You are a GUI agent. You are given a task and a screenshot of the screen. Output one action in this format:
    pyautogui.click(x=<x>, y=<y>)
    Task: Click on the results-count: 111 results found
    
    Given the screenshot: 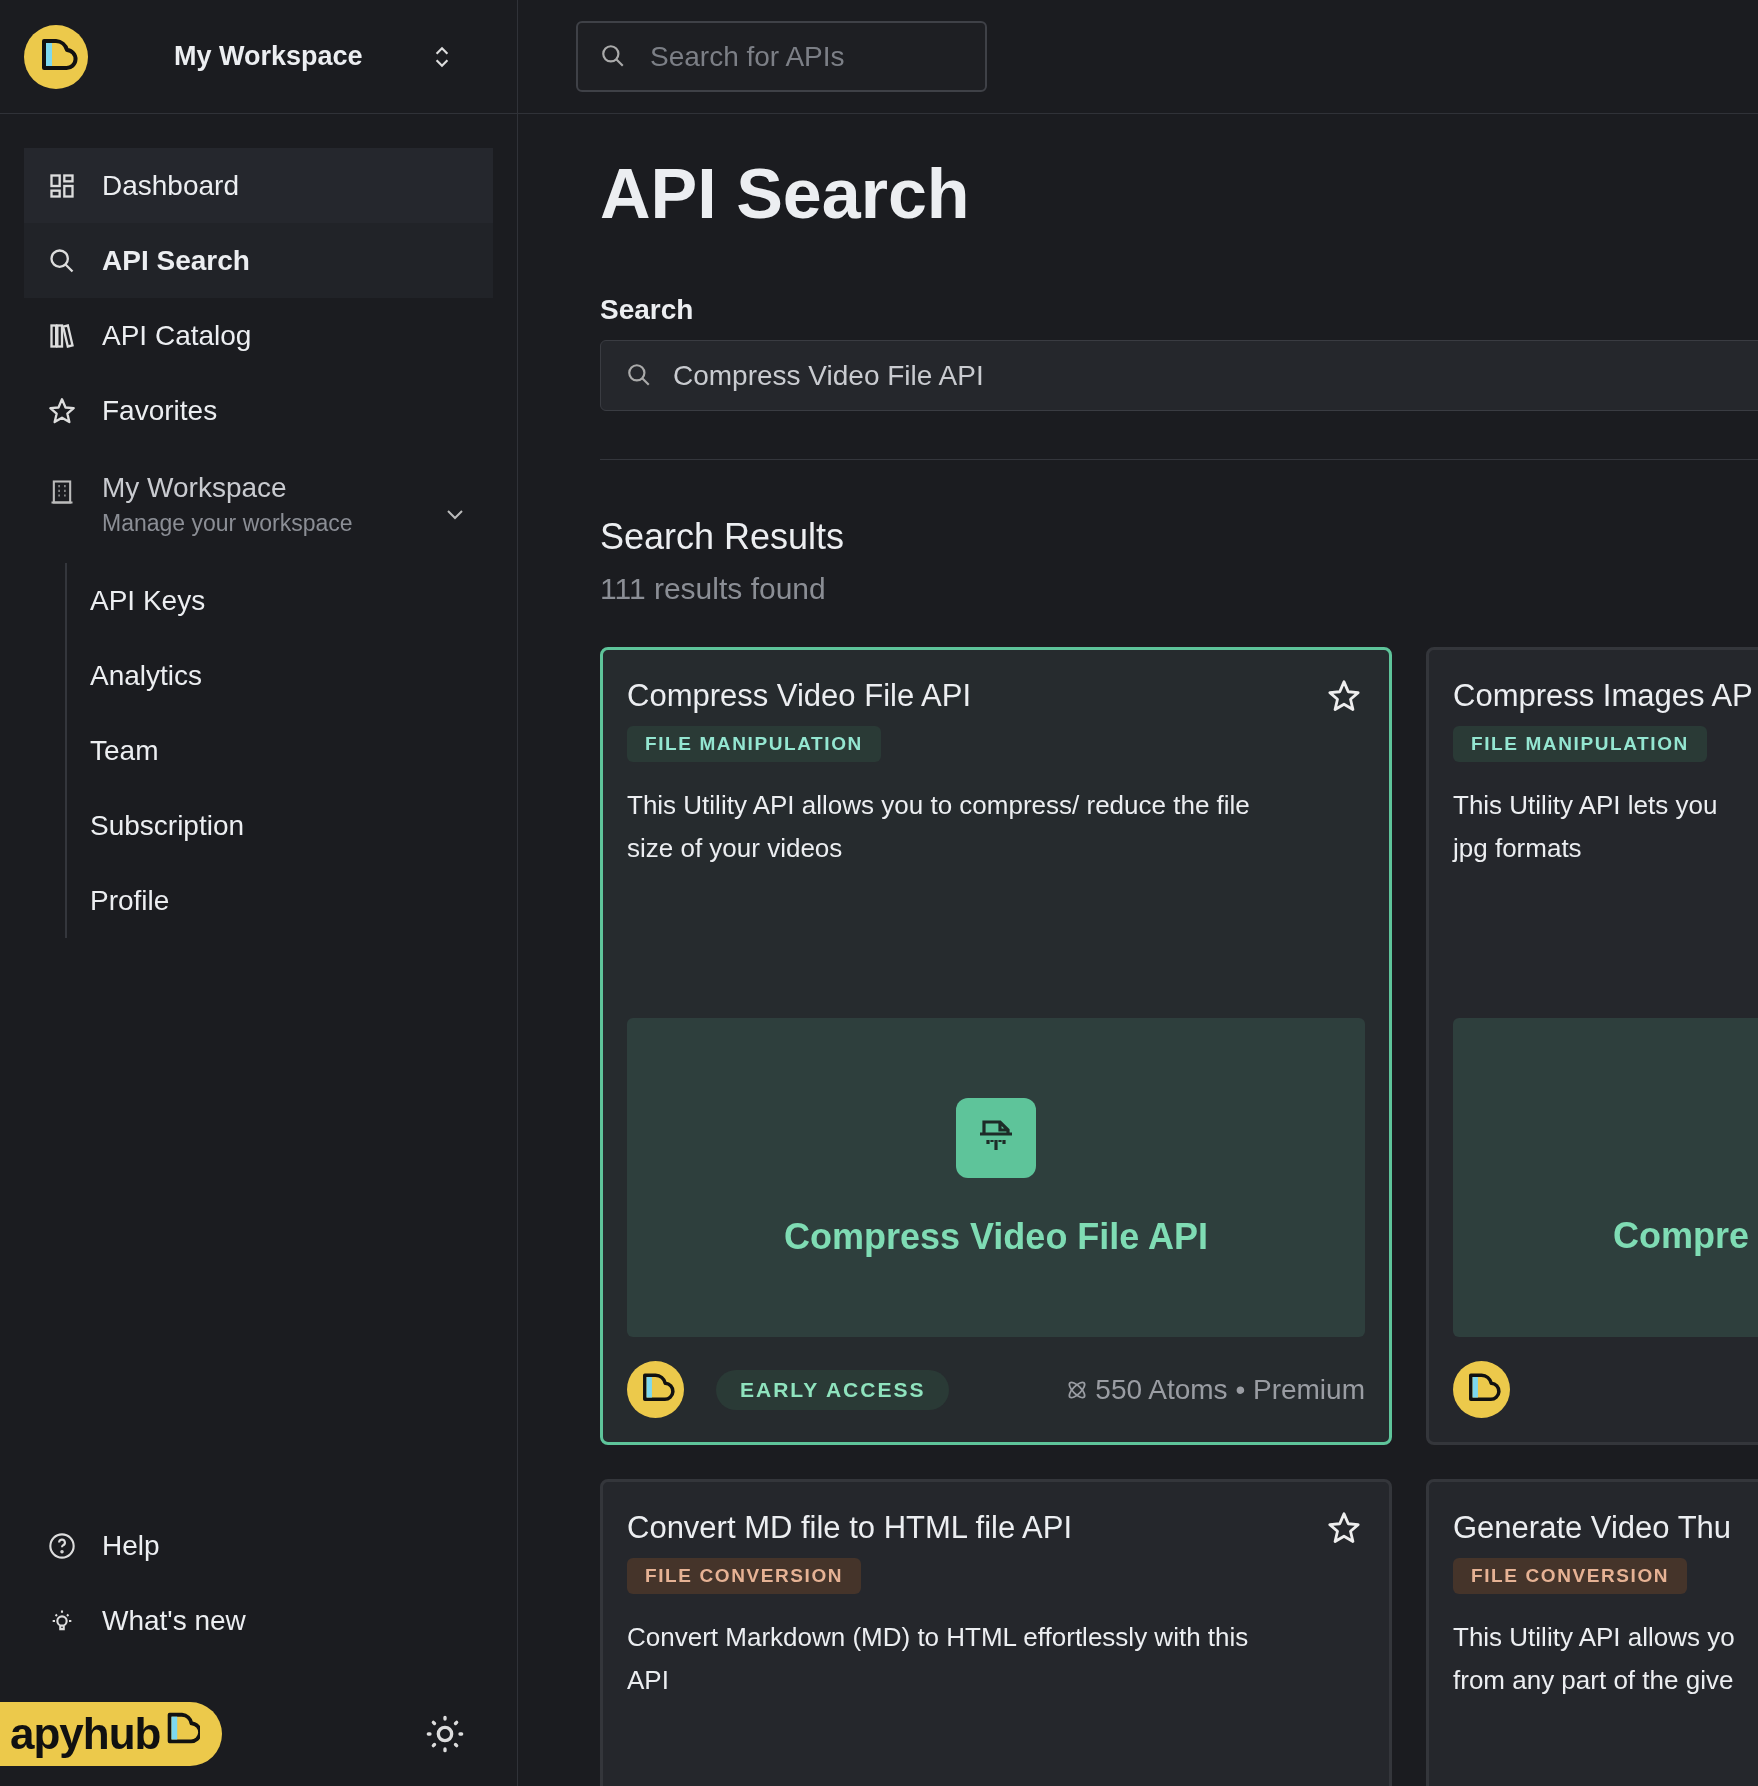 What is the action you would take?
    pyautogui.click(x=713, y=589)
    